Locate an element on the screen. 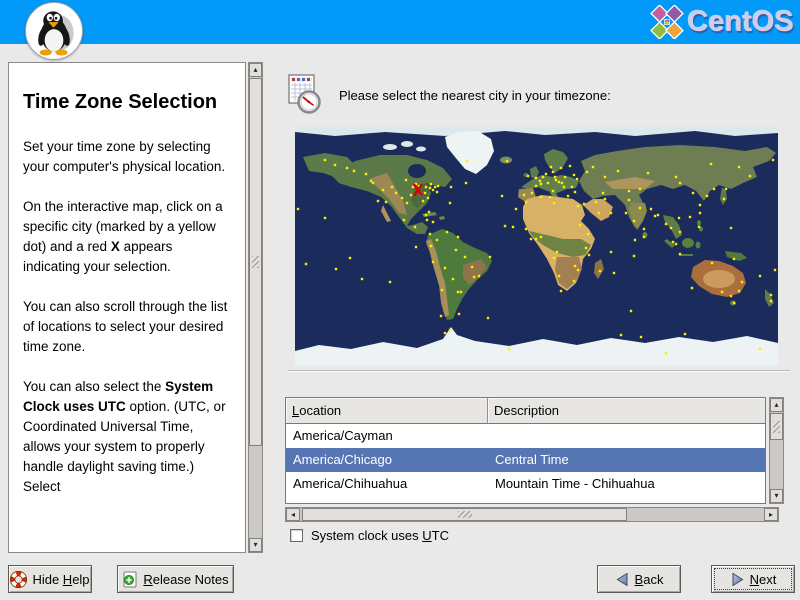 The height and width of the screenshot is (600, 800). hscrollbar-thumb is located at coordinates (464, 514).